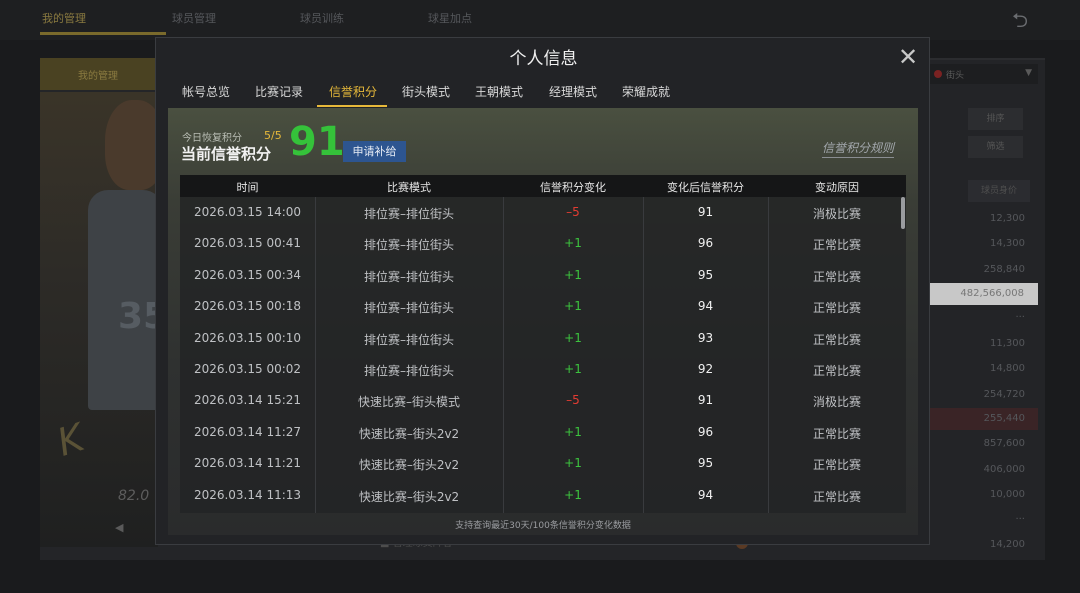  What do you see at coordinates (247, 187) in the screenshot?
I see `header-time: 时间` at bounding box center [247, 187].